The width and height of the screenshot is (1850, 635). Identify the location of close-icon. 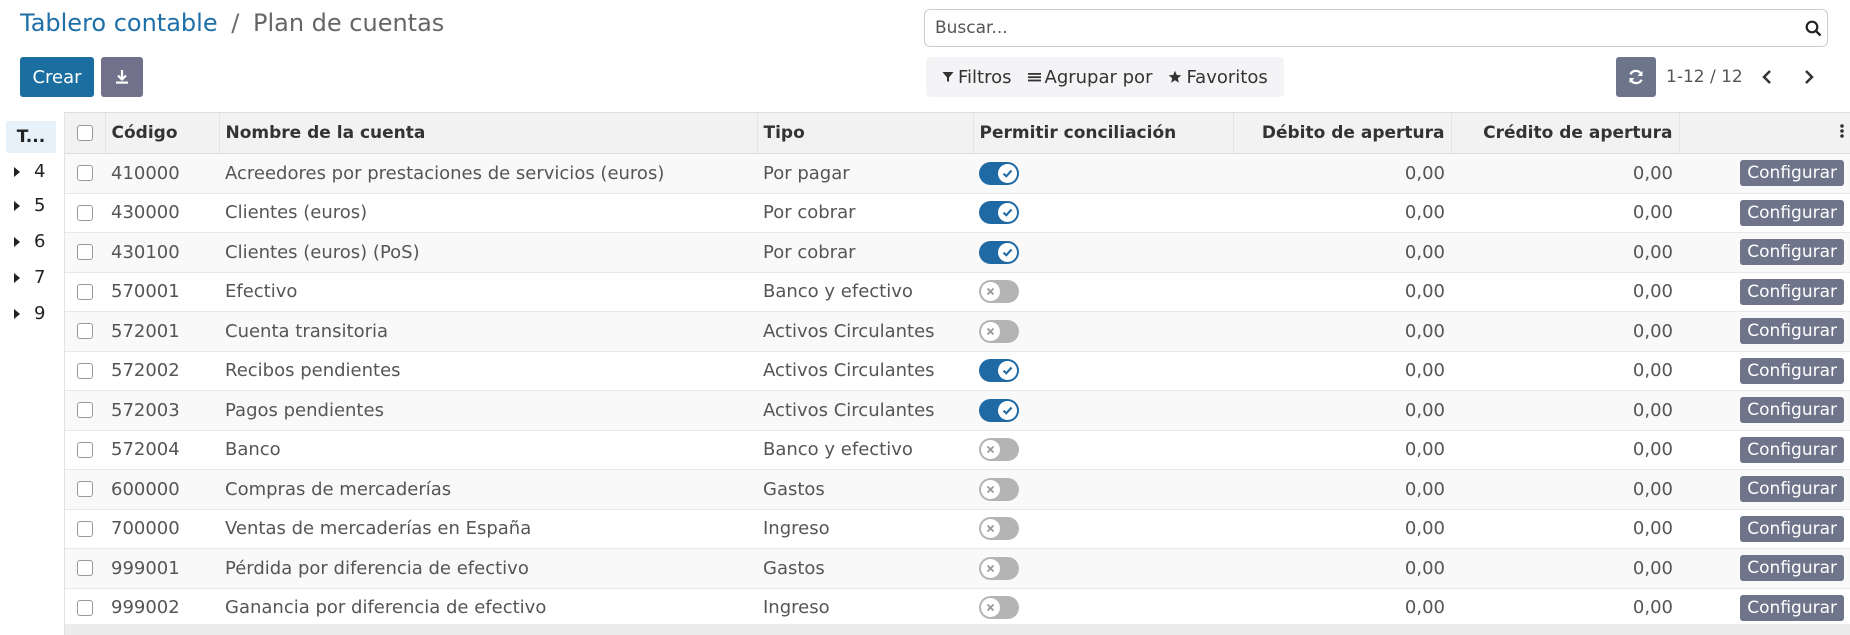
(990, 450).